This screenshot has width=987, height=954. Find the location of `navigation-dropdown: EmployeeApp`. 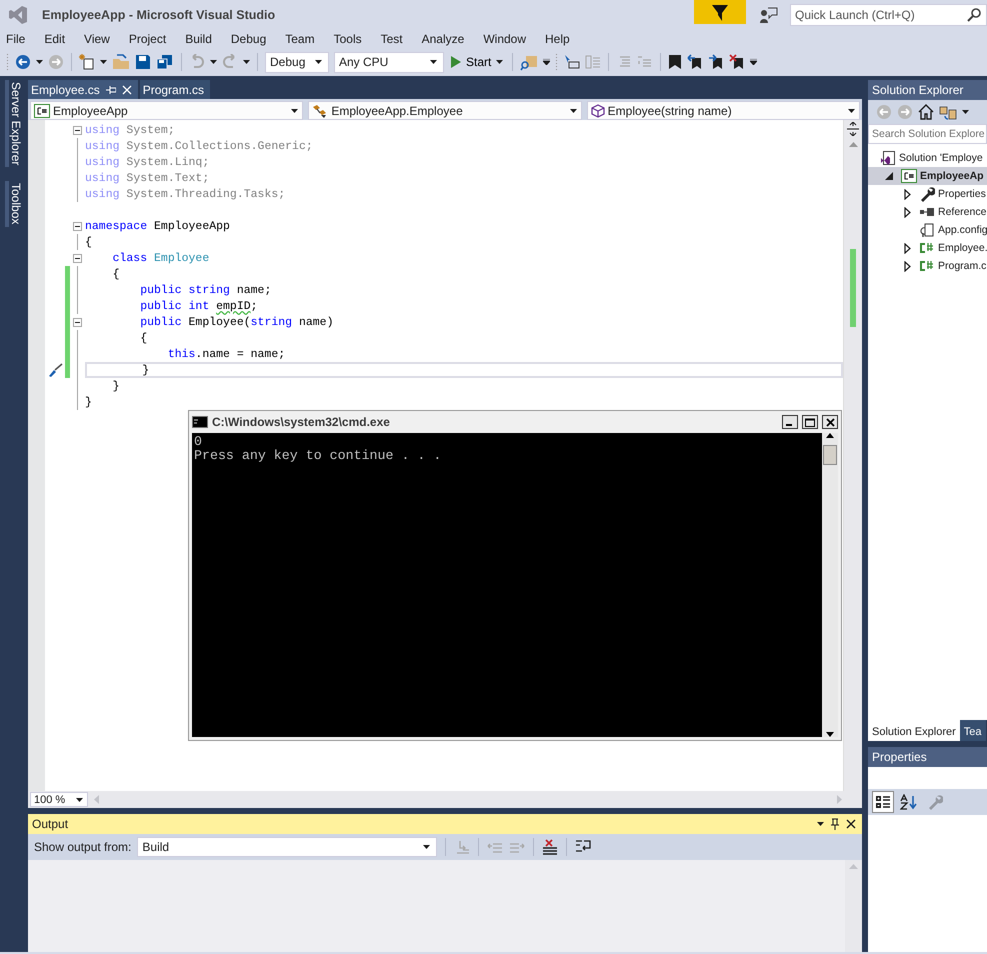

navigation-dropdown: EmployeeApp is located at coordinates (167, 110).